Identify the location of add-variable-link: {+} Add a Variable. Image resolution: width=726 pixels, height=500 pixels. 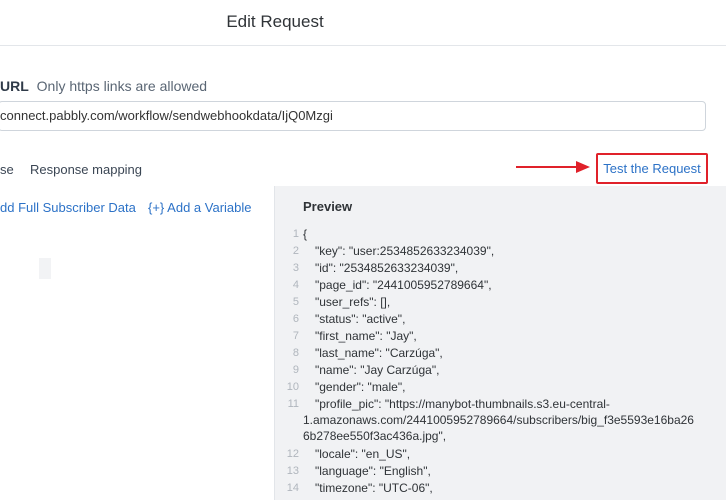
(200, 207).